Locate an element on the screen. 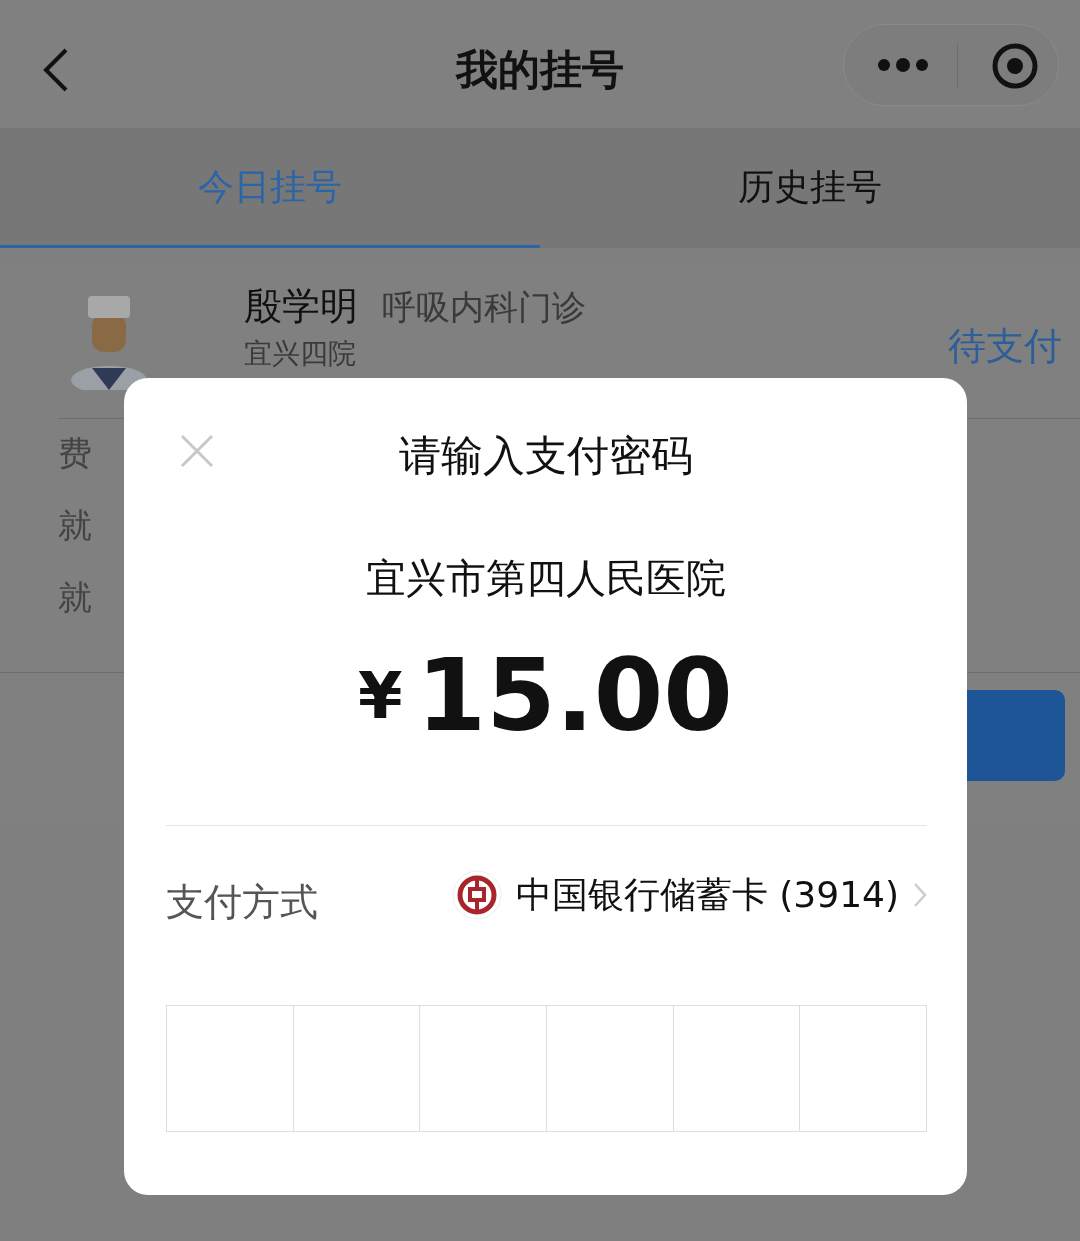  tab: 历史挂号 is located at coordinates (810, 188).